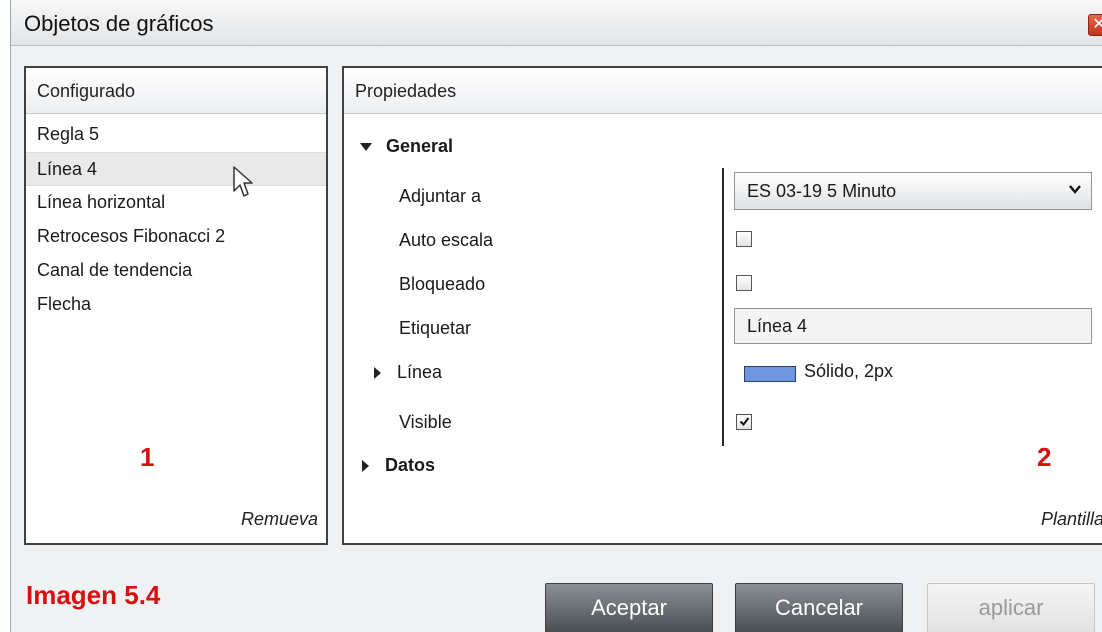  Describe the element at coordinates (410, 465) in the screenshot. I see `data-section-label: Datos` at that location.